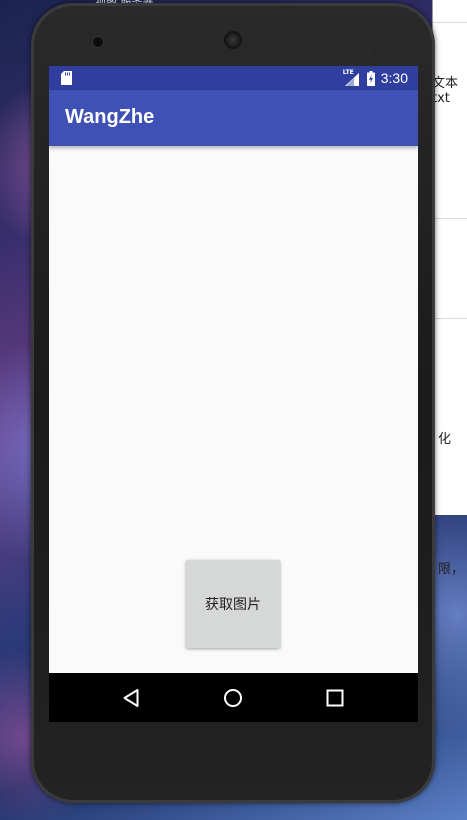 This screenshot has height=820, width=467. What do you see at coordinates (233, 118) in the screenshot?
I see `app-toolbar: WangZhe` at bounding box center [233, 118].